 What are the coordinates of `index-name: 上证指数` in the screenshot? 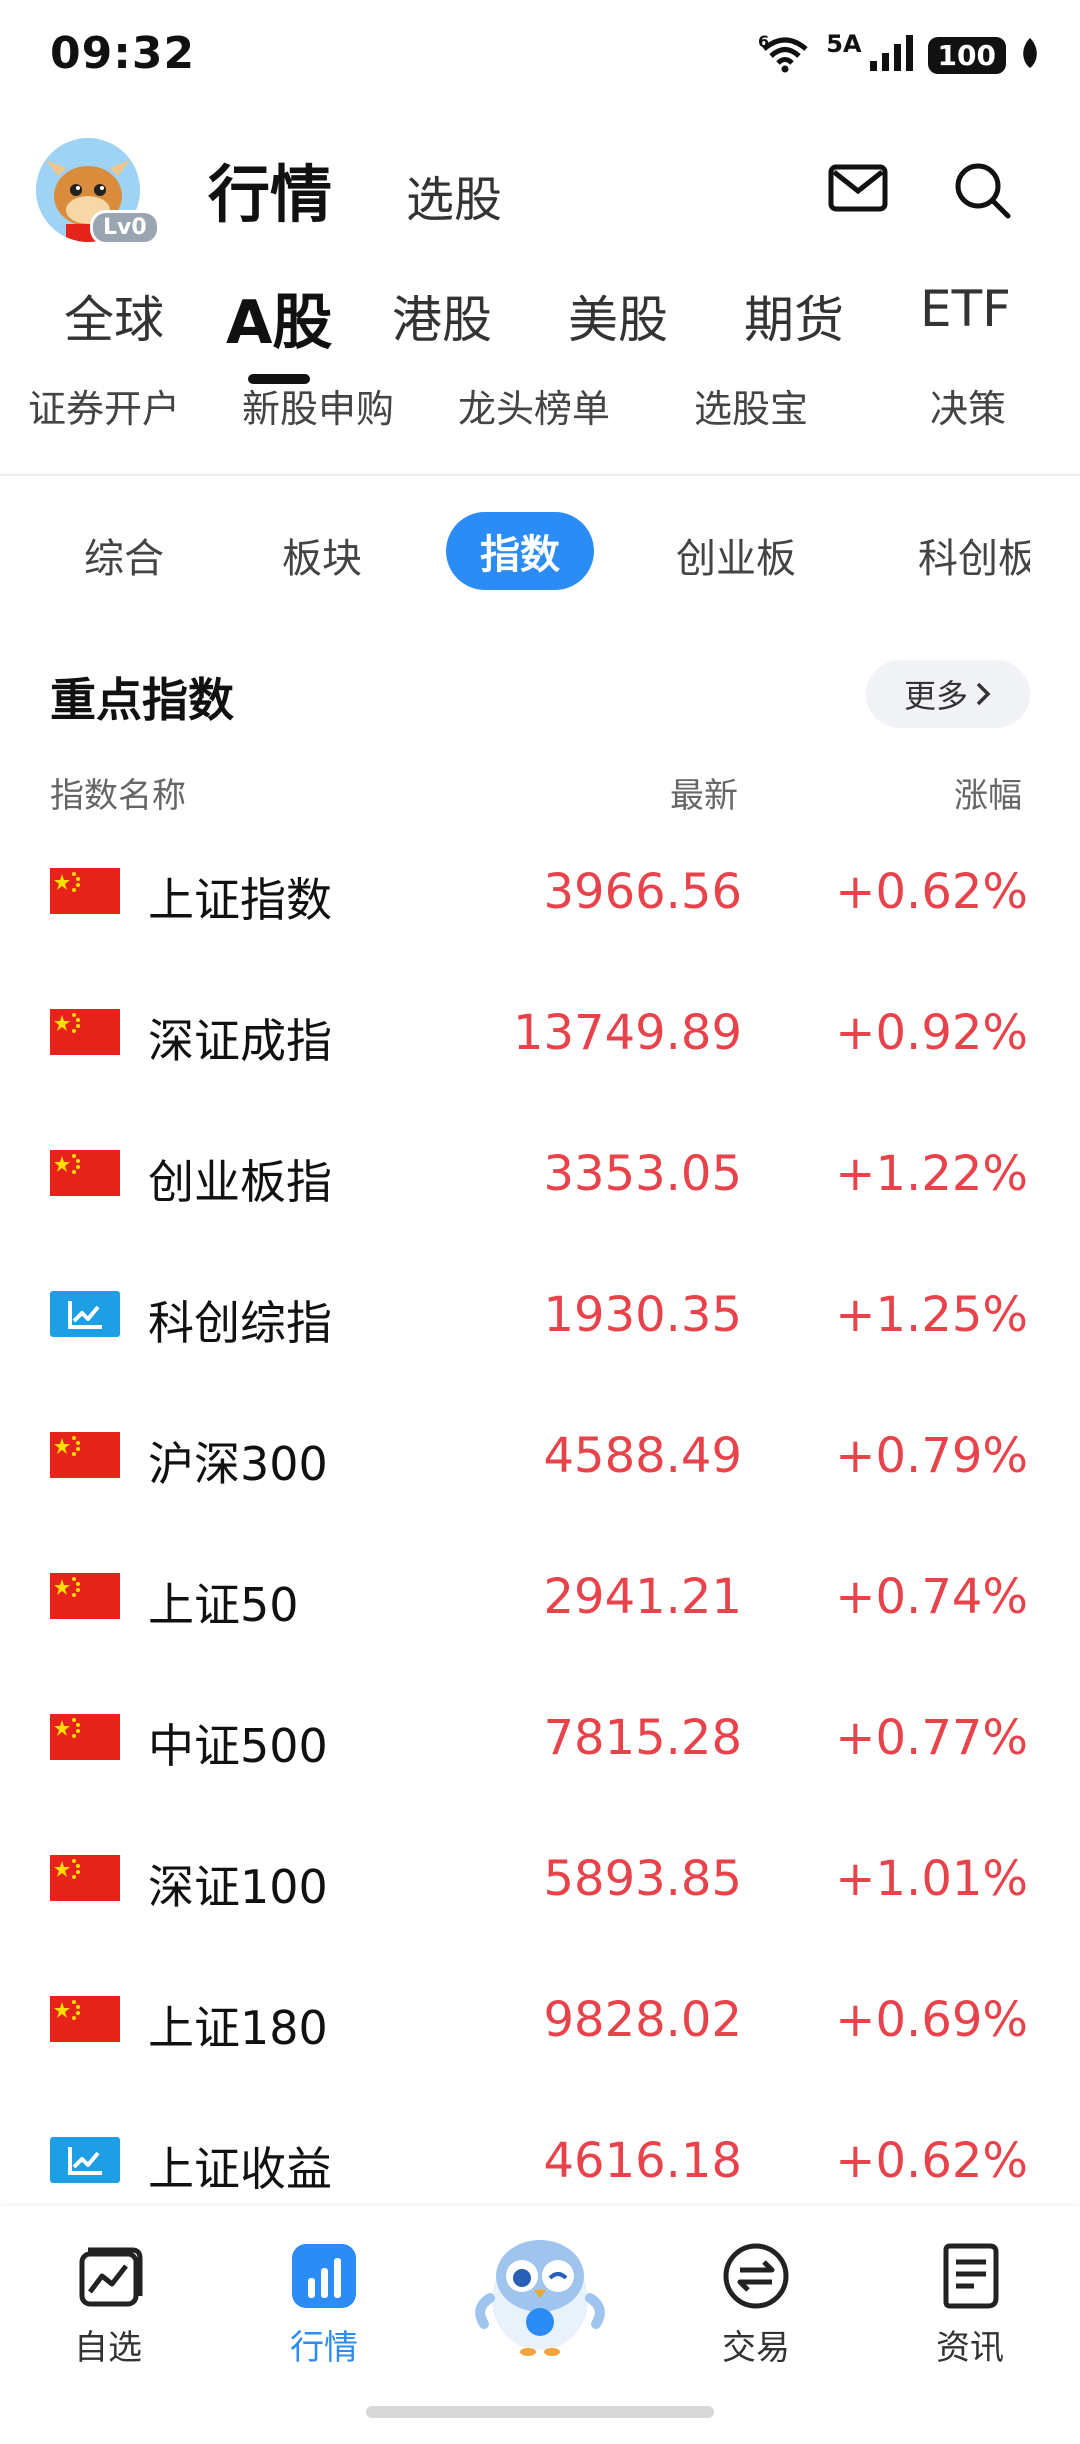 It's located at (240, 900).